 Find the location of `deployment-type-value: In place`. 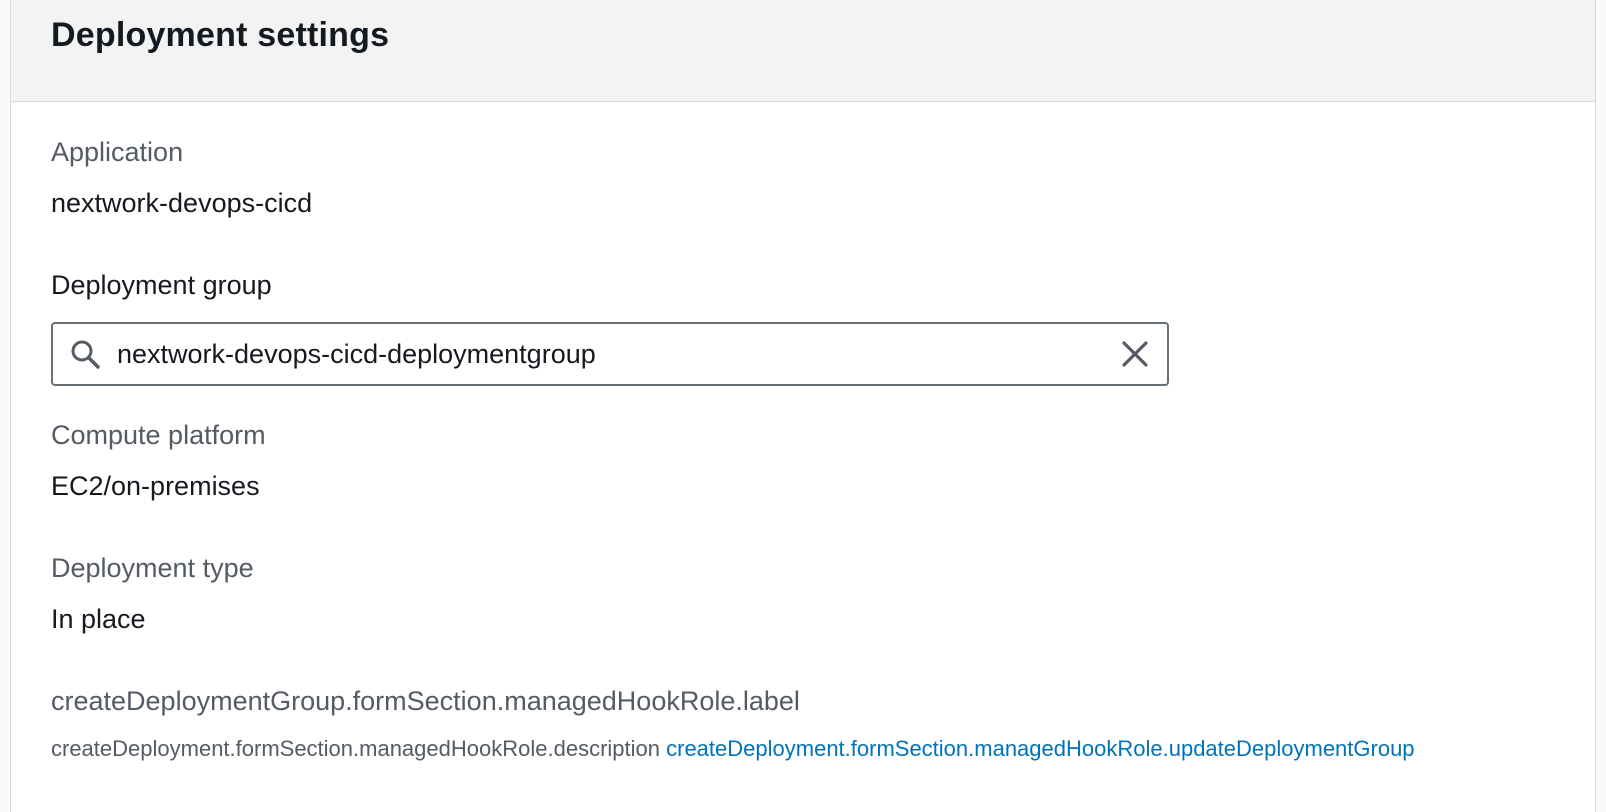

deployment-type-value: In place is located at coordinates (98, 619).